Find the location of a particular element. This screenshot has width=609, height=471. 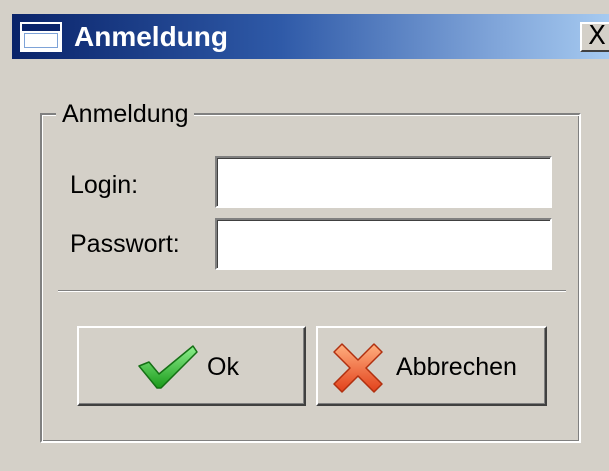

separator is located at coordinates (312, 291).